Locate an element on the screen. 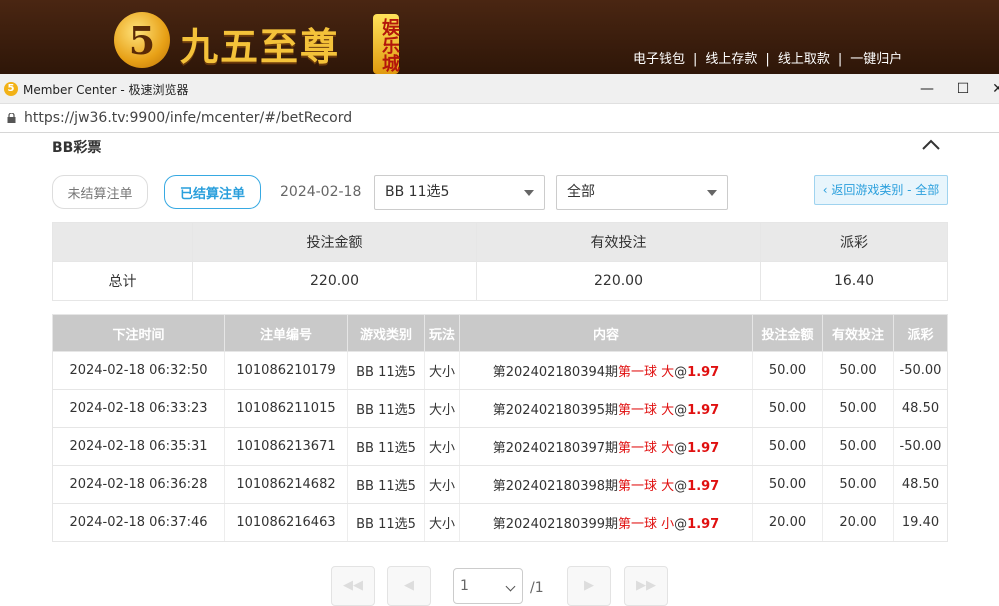 The image size is (999, 606). window-title-bar: 5 Member Center - 极速浏览器 — ☐ ✕ is located at coordinates (499, 89).